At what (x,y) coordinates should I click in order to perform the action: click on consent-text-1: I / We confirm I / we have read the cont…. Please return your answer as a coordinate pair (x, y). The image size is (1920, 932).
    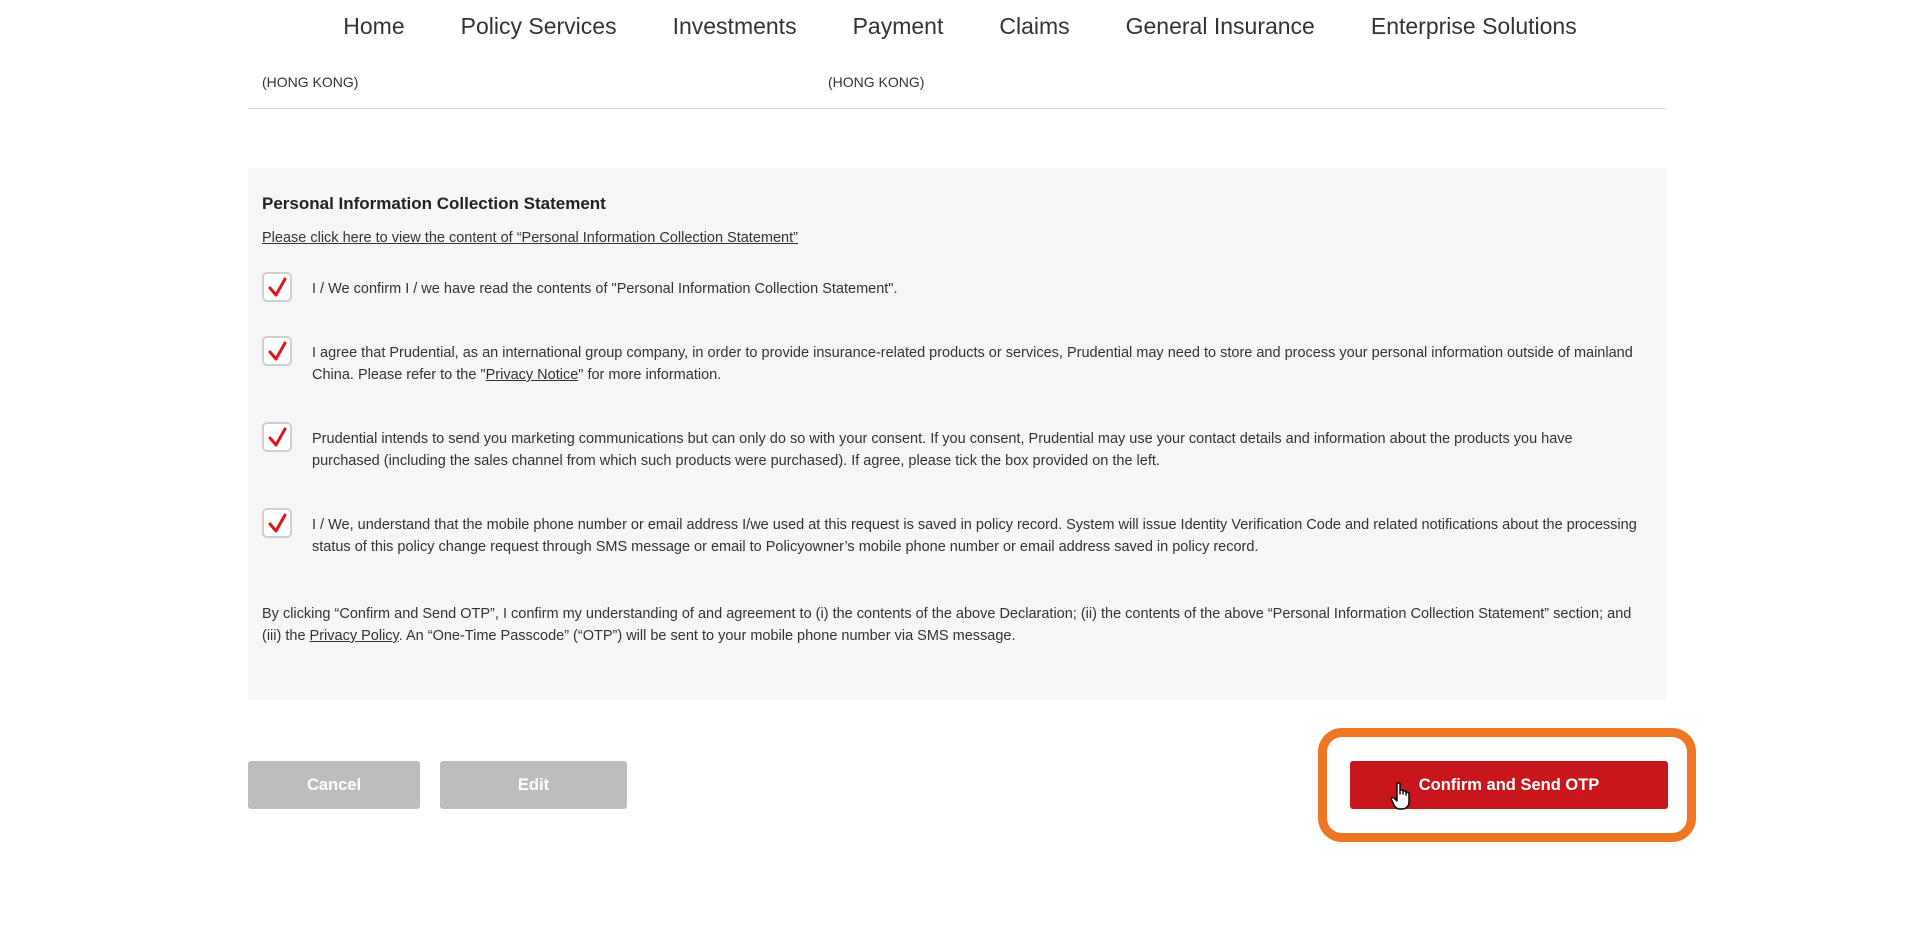
    Looking at the image, I should click on (605, 289).